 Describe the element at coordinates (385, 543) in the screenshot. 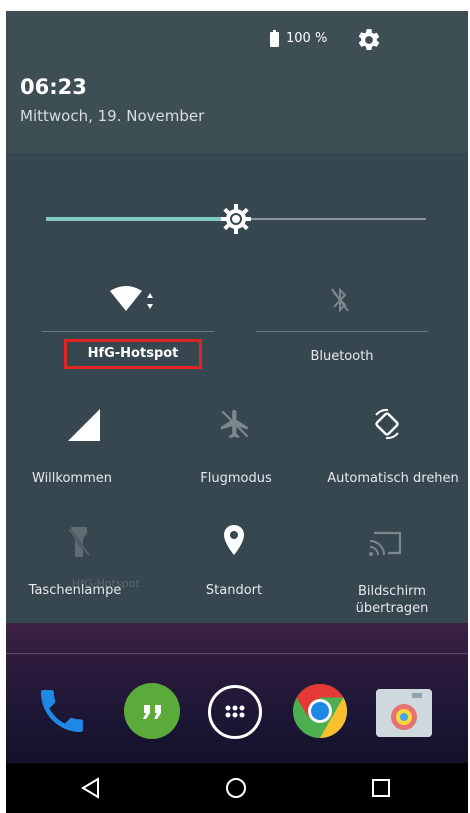

I see `cast-icon` at that location.